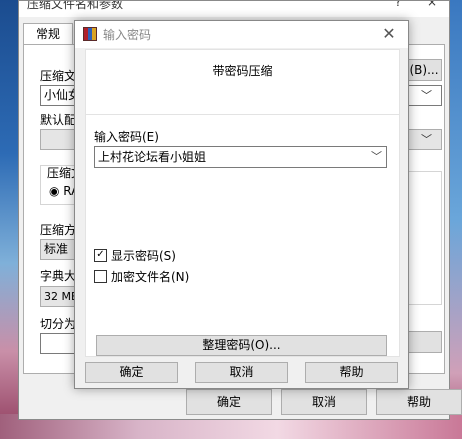 Image resolution: width=462 pixels, height=439 pixels. Describe the element at coordinates (432, 5) in the screenshot. I see `close-icon: ×` at that location.